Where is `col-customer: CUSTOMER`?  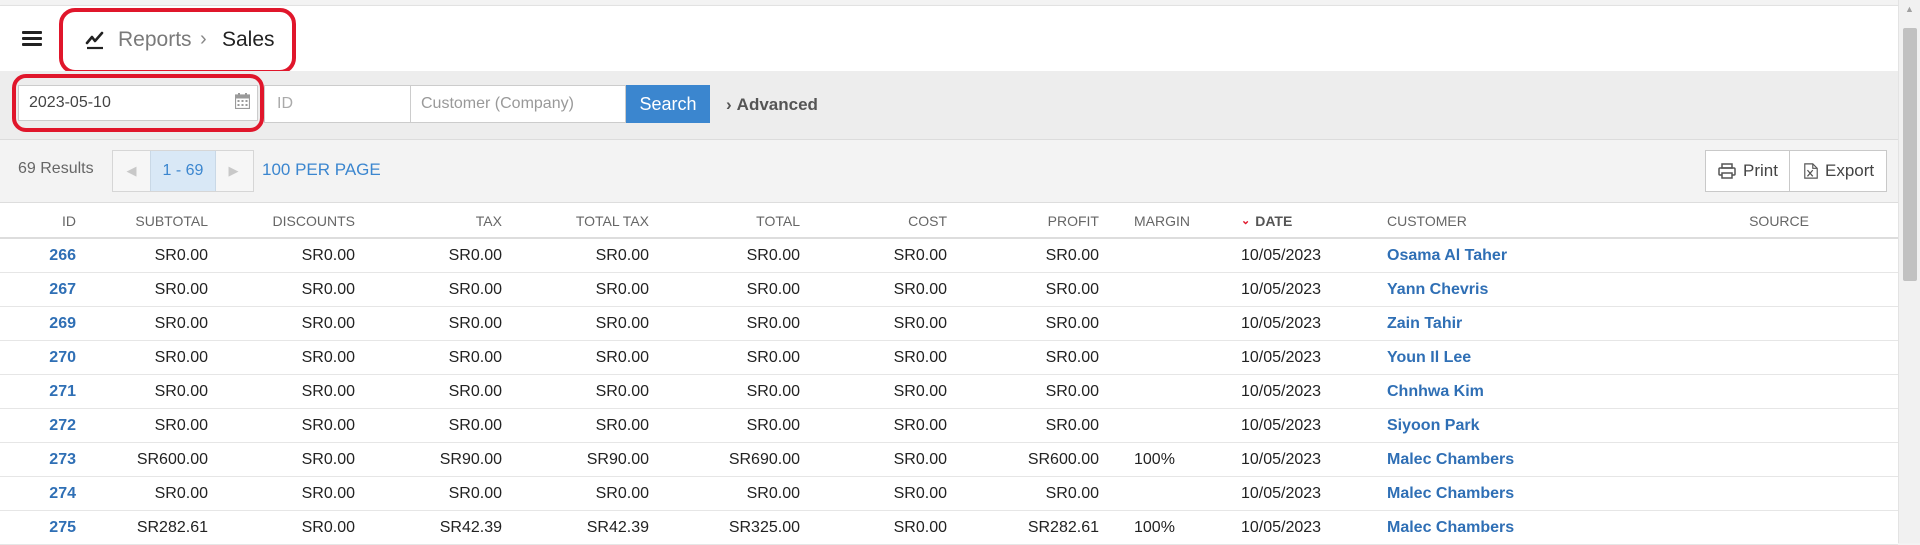 col-customer: CUSTOMER is located at coordinates (1427, 221).